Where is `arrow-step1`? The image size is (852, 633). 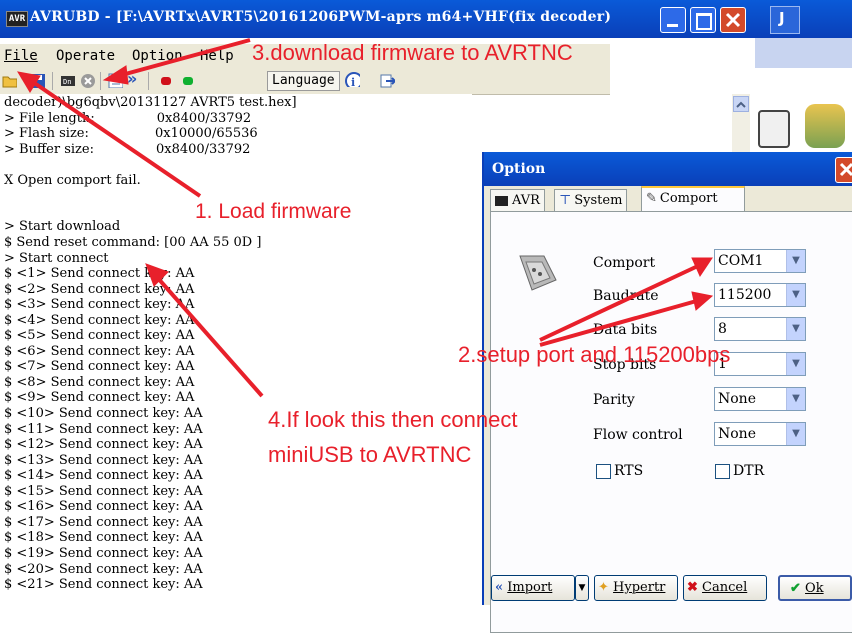 arrow-step1 is located at coordinates (115, 138).